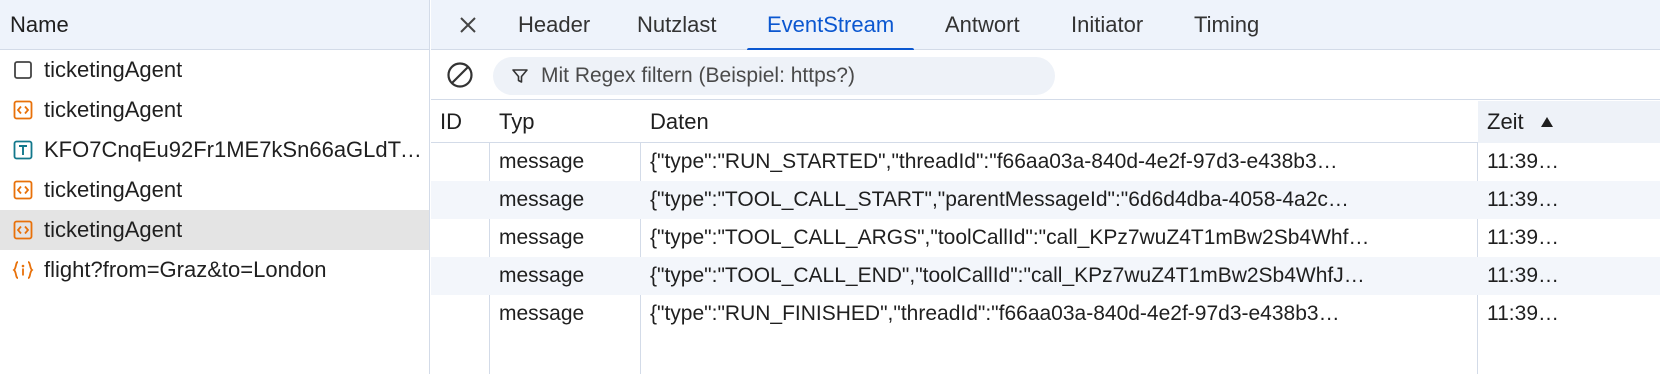 Image resolution: width=1660 pixels, height=374 pixels. I want to click on name-column-header: Name, so click(214, 25).